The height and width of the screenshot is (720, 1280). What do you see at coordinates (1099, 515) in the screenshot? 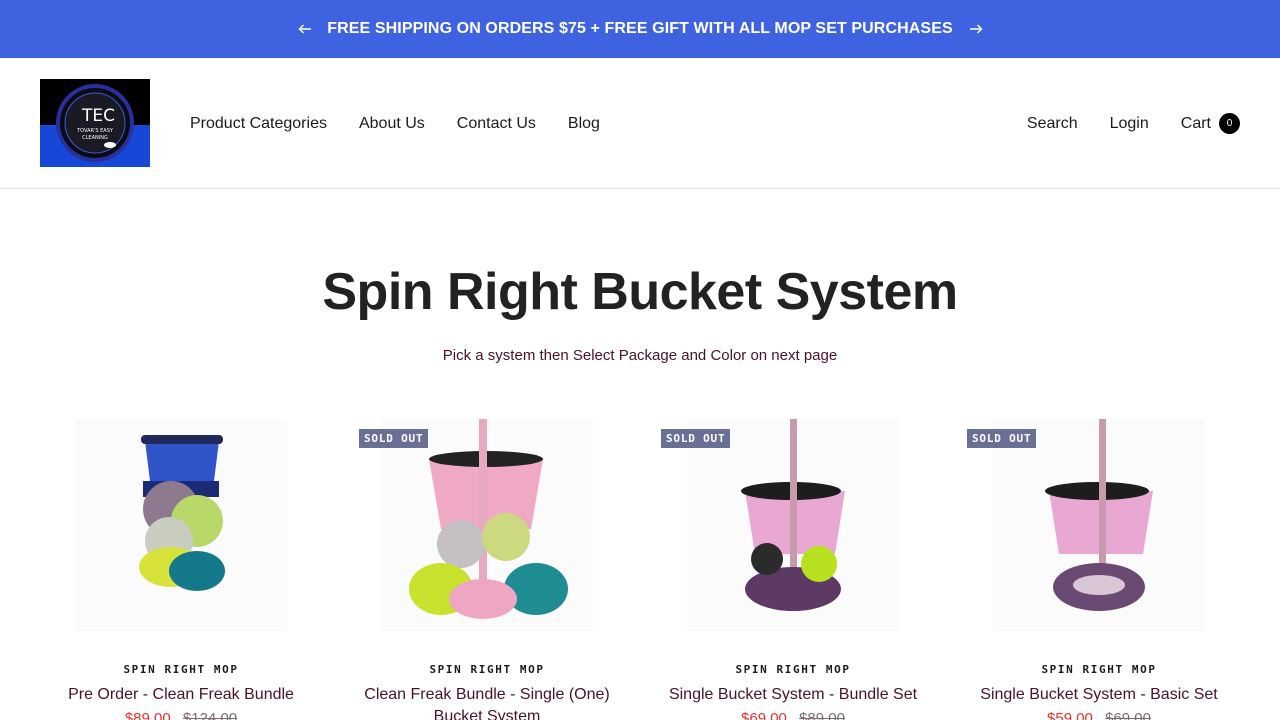
I see `mop-basic-image` at bounding box center [1099, 515].